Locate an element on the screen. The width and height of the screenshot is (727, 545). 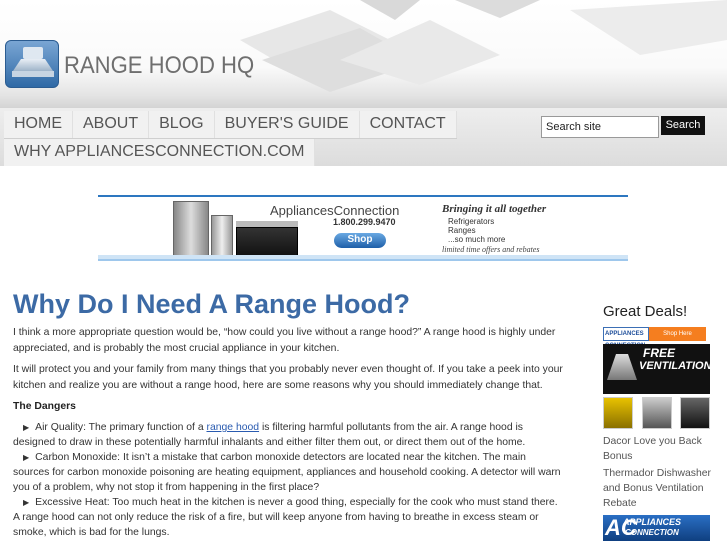
ad-ventilation-text: VENTILATION is located at coordinates (675, 366).